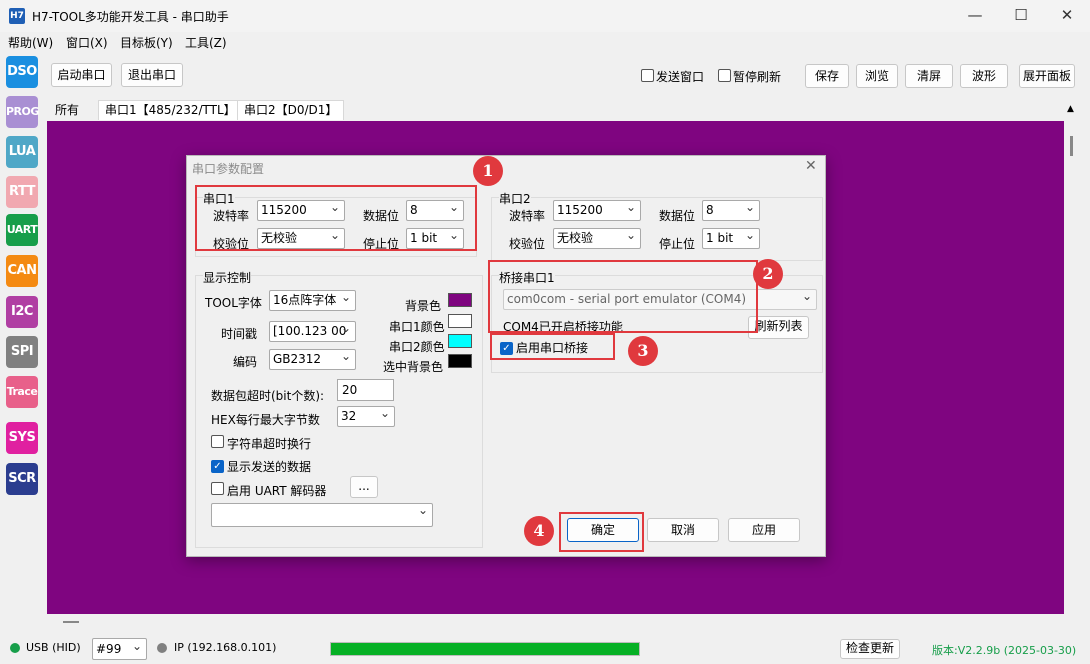  I want to click on tab-all: 所有, so click(67, 110).